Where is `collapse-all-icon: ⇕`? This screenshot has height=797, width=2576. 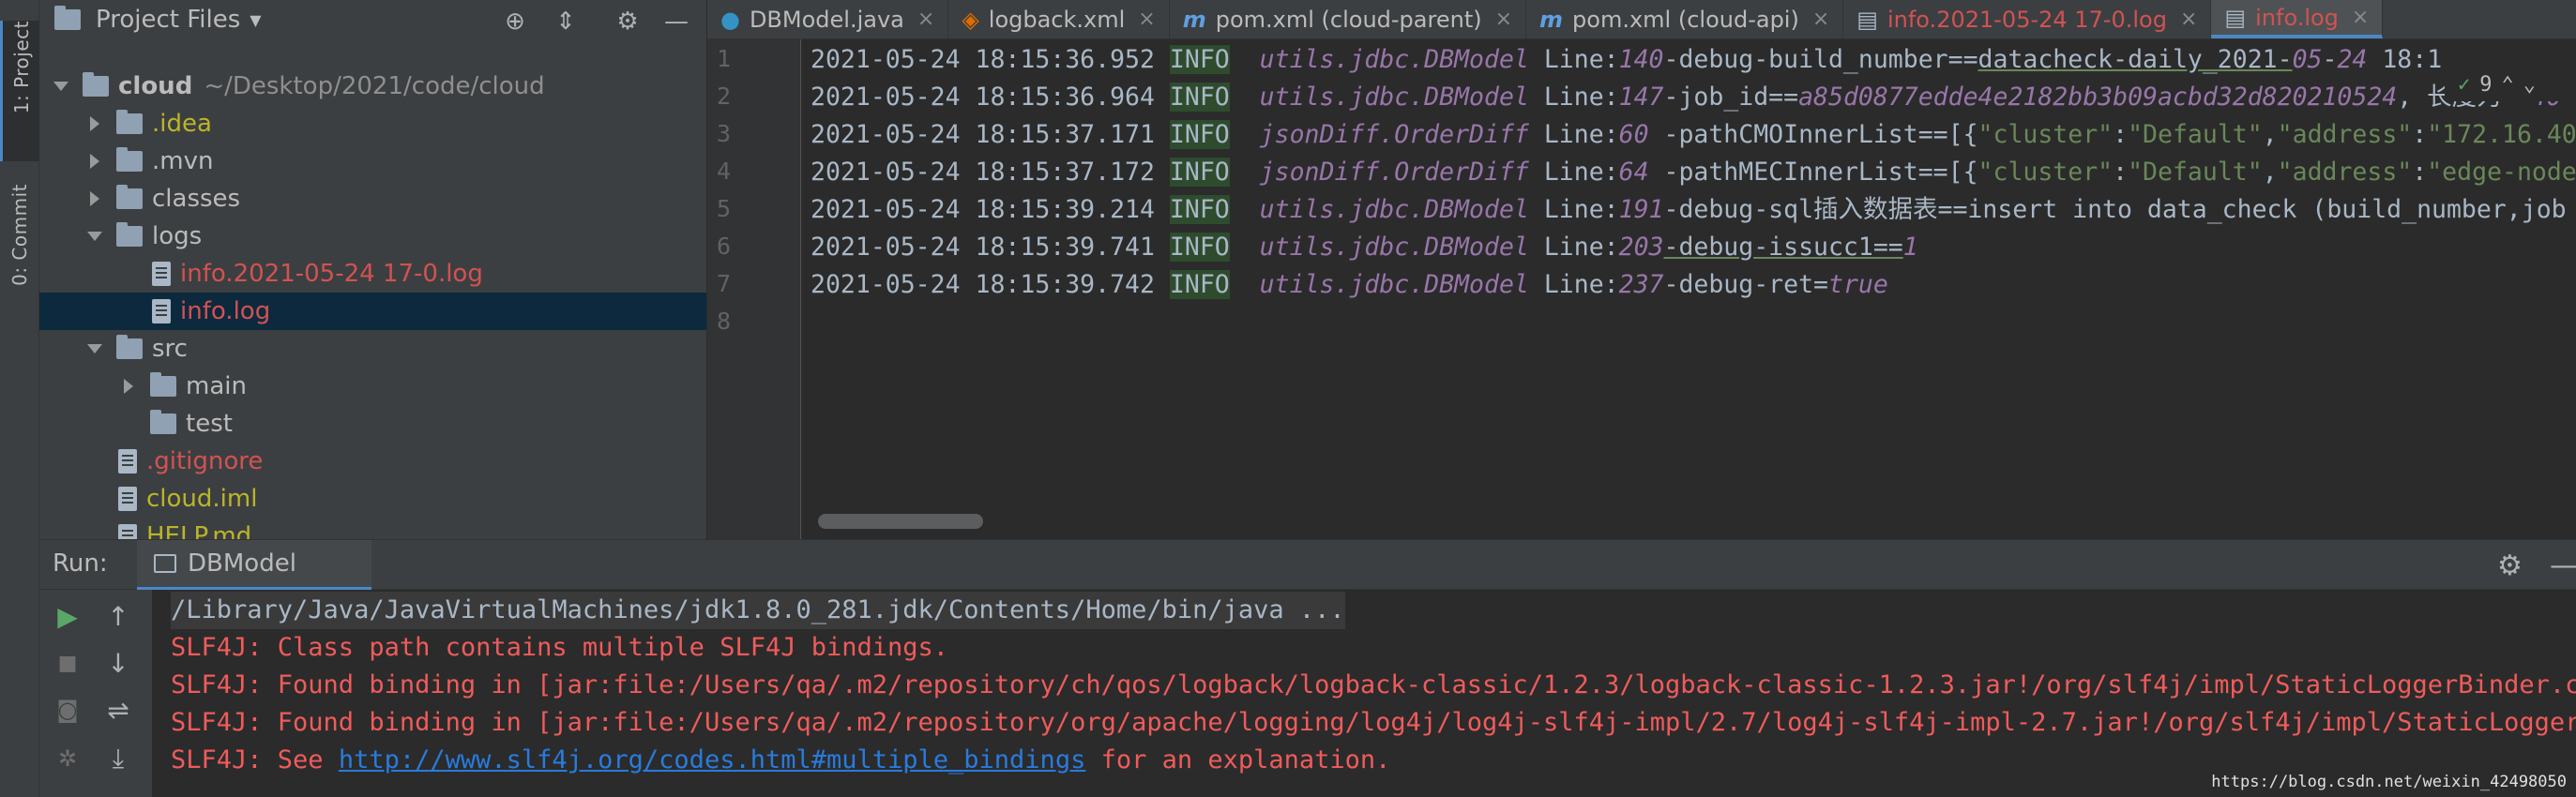 collapse-all-icon: ⇕ is located at coordinates (566, 22).